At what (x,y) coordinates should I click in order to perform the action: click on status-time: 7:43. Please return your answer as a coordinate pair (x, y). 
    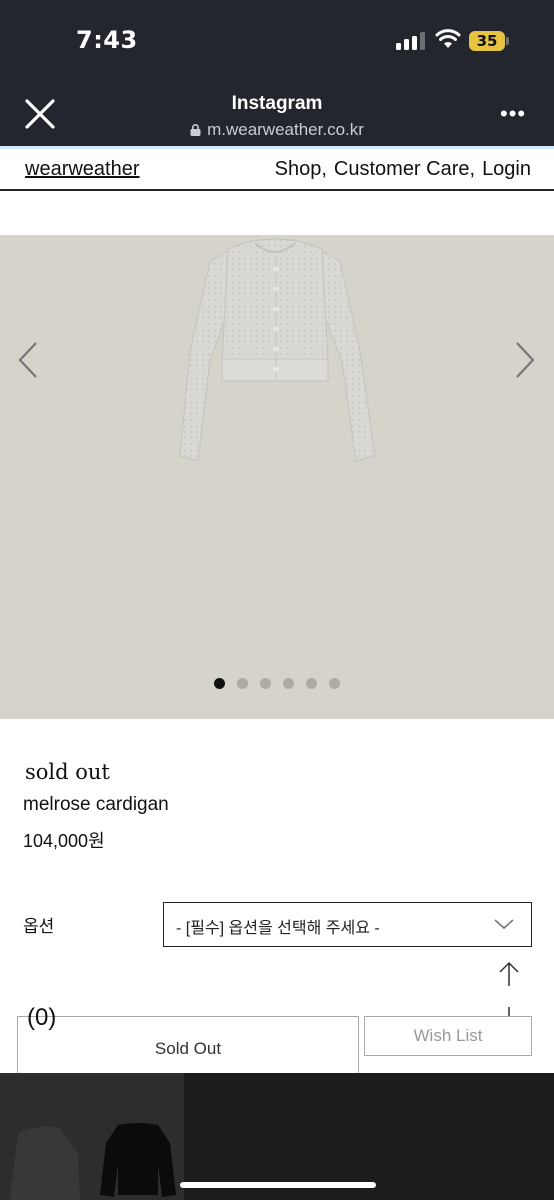
    Looking at the image, I should click on (107, 40).